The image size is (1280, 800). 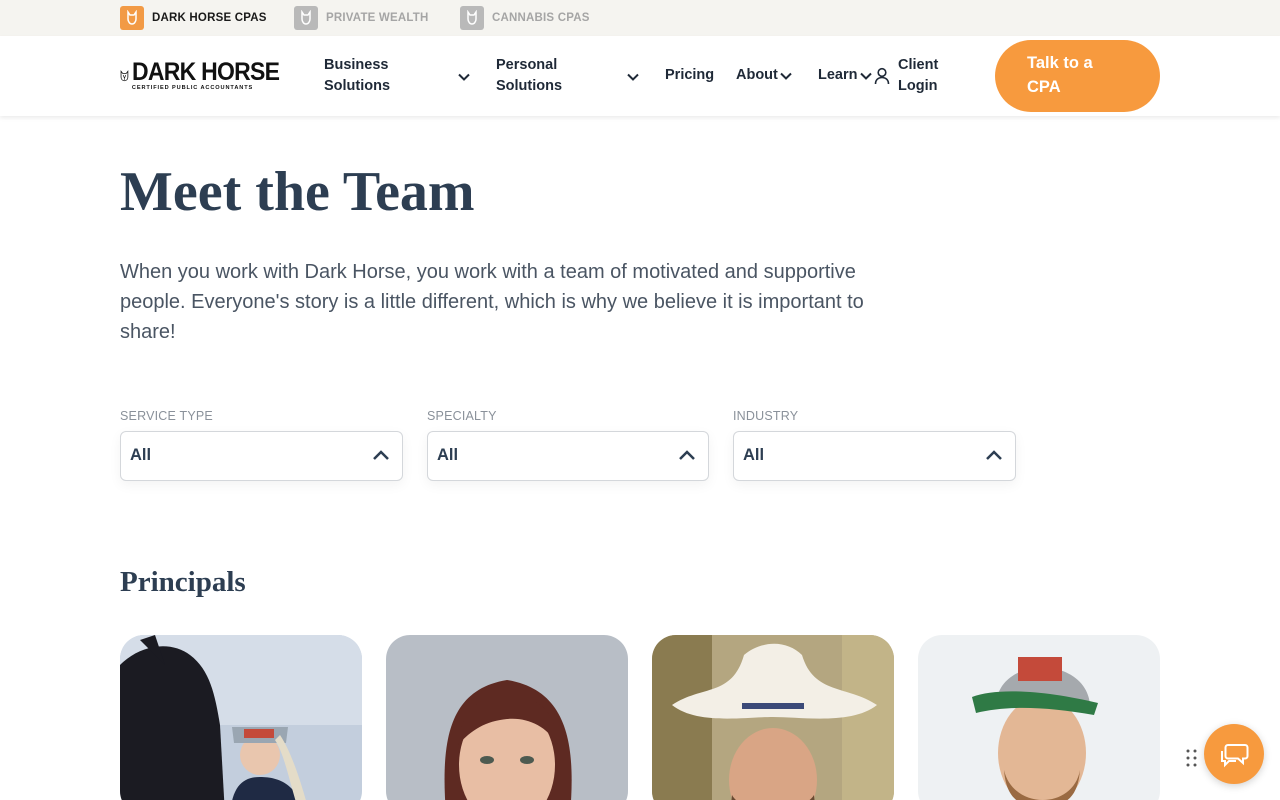 What do you see at coordinates (757, 75) in the screenshot?
I see `nav-about: About` at bounding box center [757, 75].